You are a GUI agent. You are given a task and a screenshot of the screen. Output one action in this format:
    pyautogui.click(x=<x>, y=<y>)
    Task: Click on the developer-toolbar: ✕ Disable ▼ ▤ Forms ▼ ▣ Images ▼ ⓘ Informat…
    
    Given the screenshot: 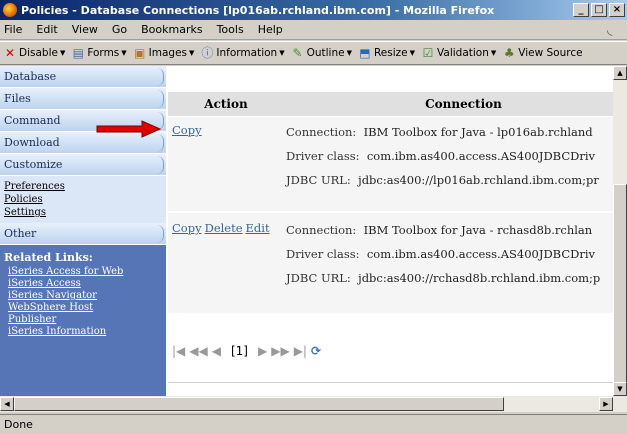 What is the action you would take?
    pyautogui.click(x=313, y=53)
    